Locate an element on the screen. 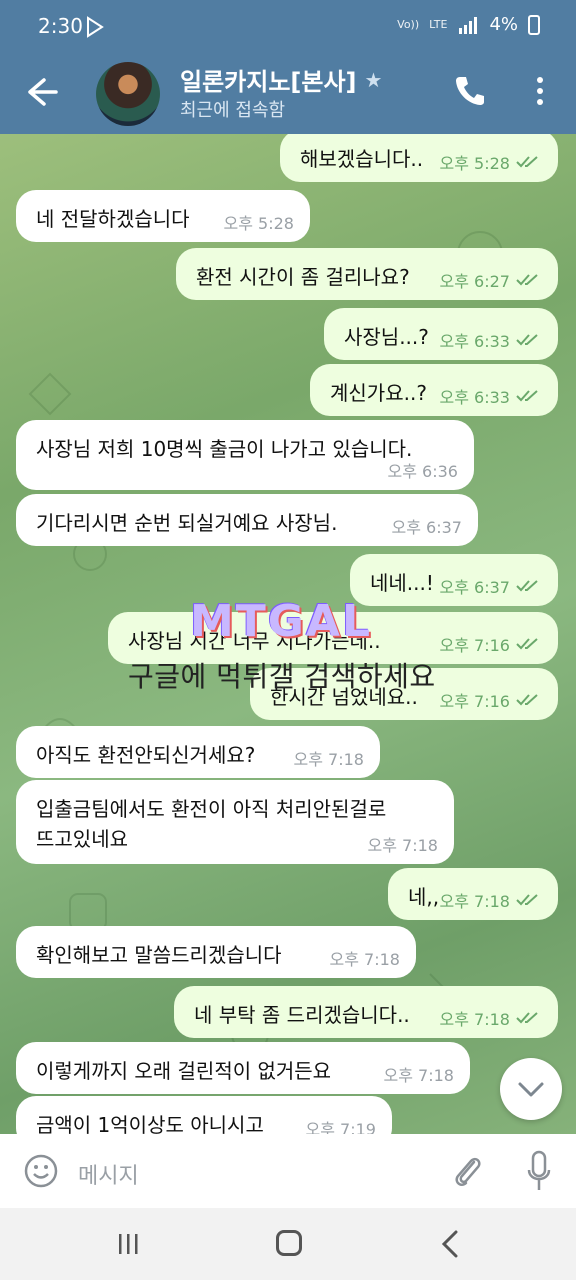 The height and width of the screenshot is (1280, 576). message-bubble-out: 사장님...? 오후 6:33 is located at coordinates (441, 334).